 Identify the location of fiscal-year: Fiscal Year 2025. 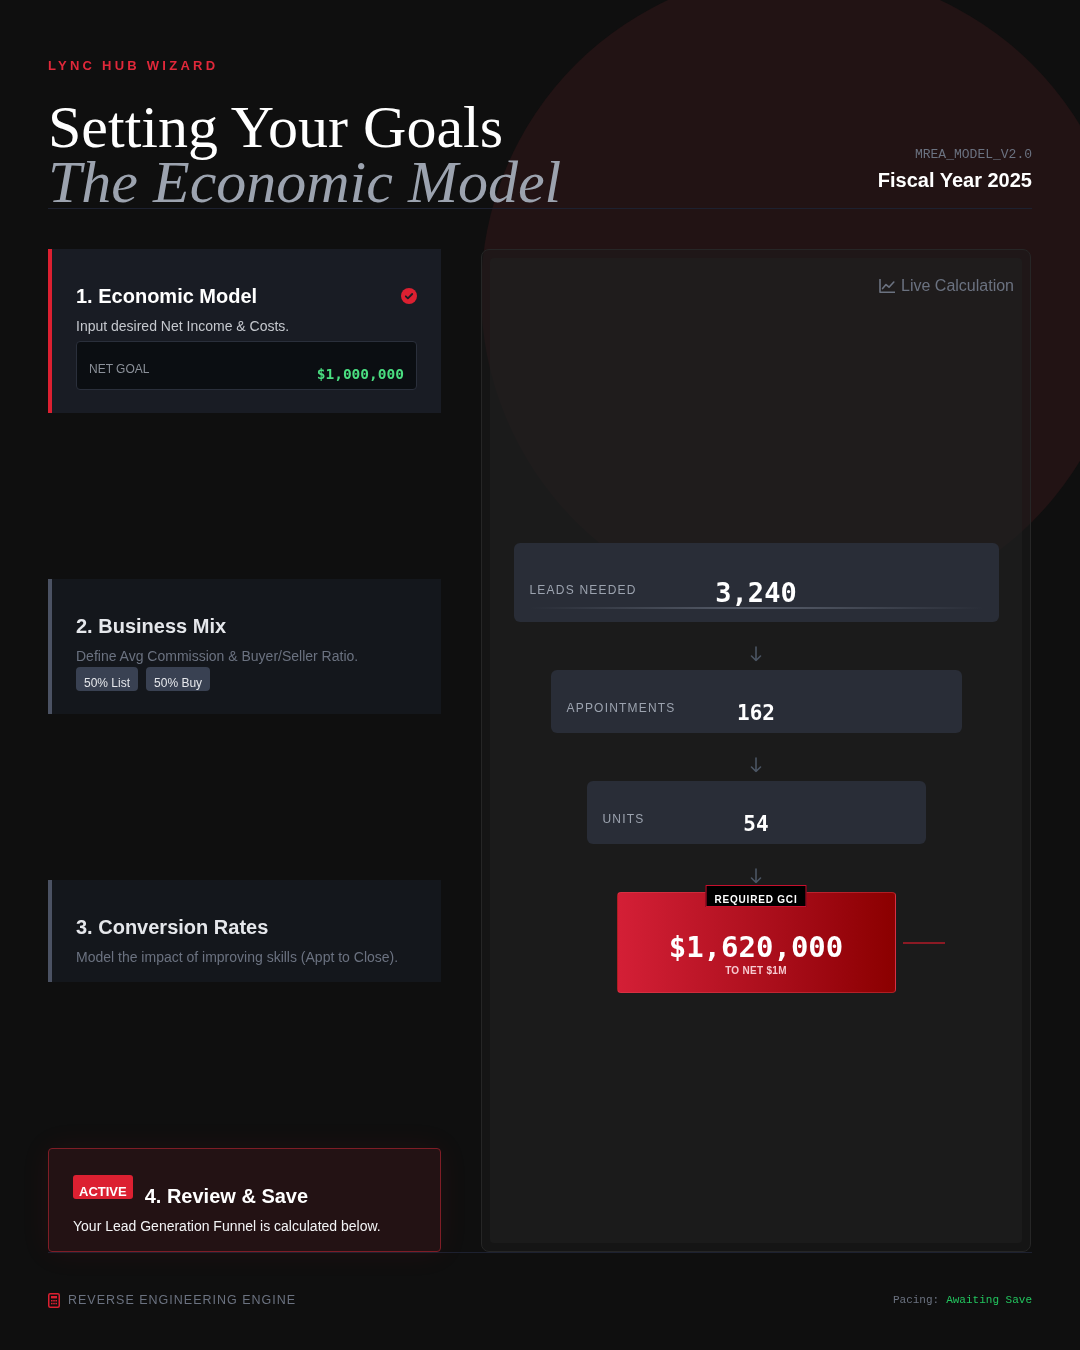
(954, 180).